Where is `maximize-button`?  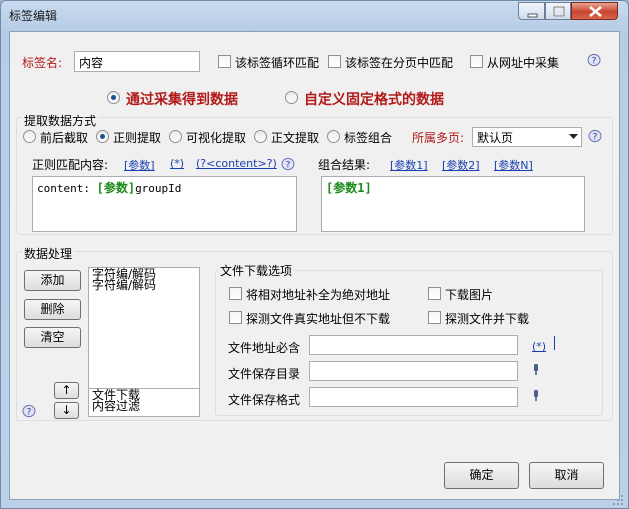
maximize-button is located at coordinates (558, 11).